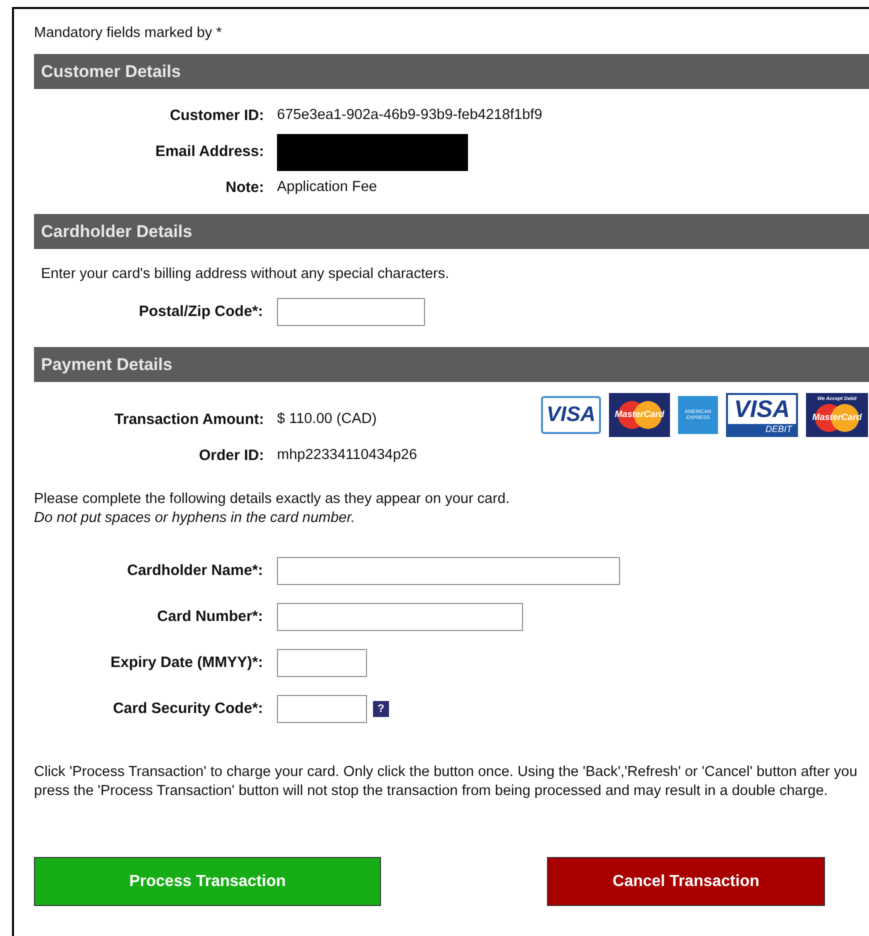  Describe the element at coordinates (245, 274) in the screenshot. I see `instruction-text: Enter your card's billing address without any special characters.` at that location.